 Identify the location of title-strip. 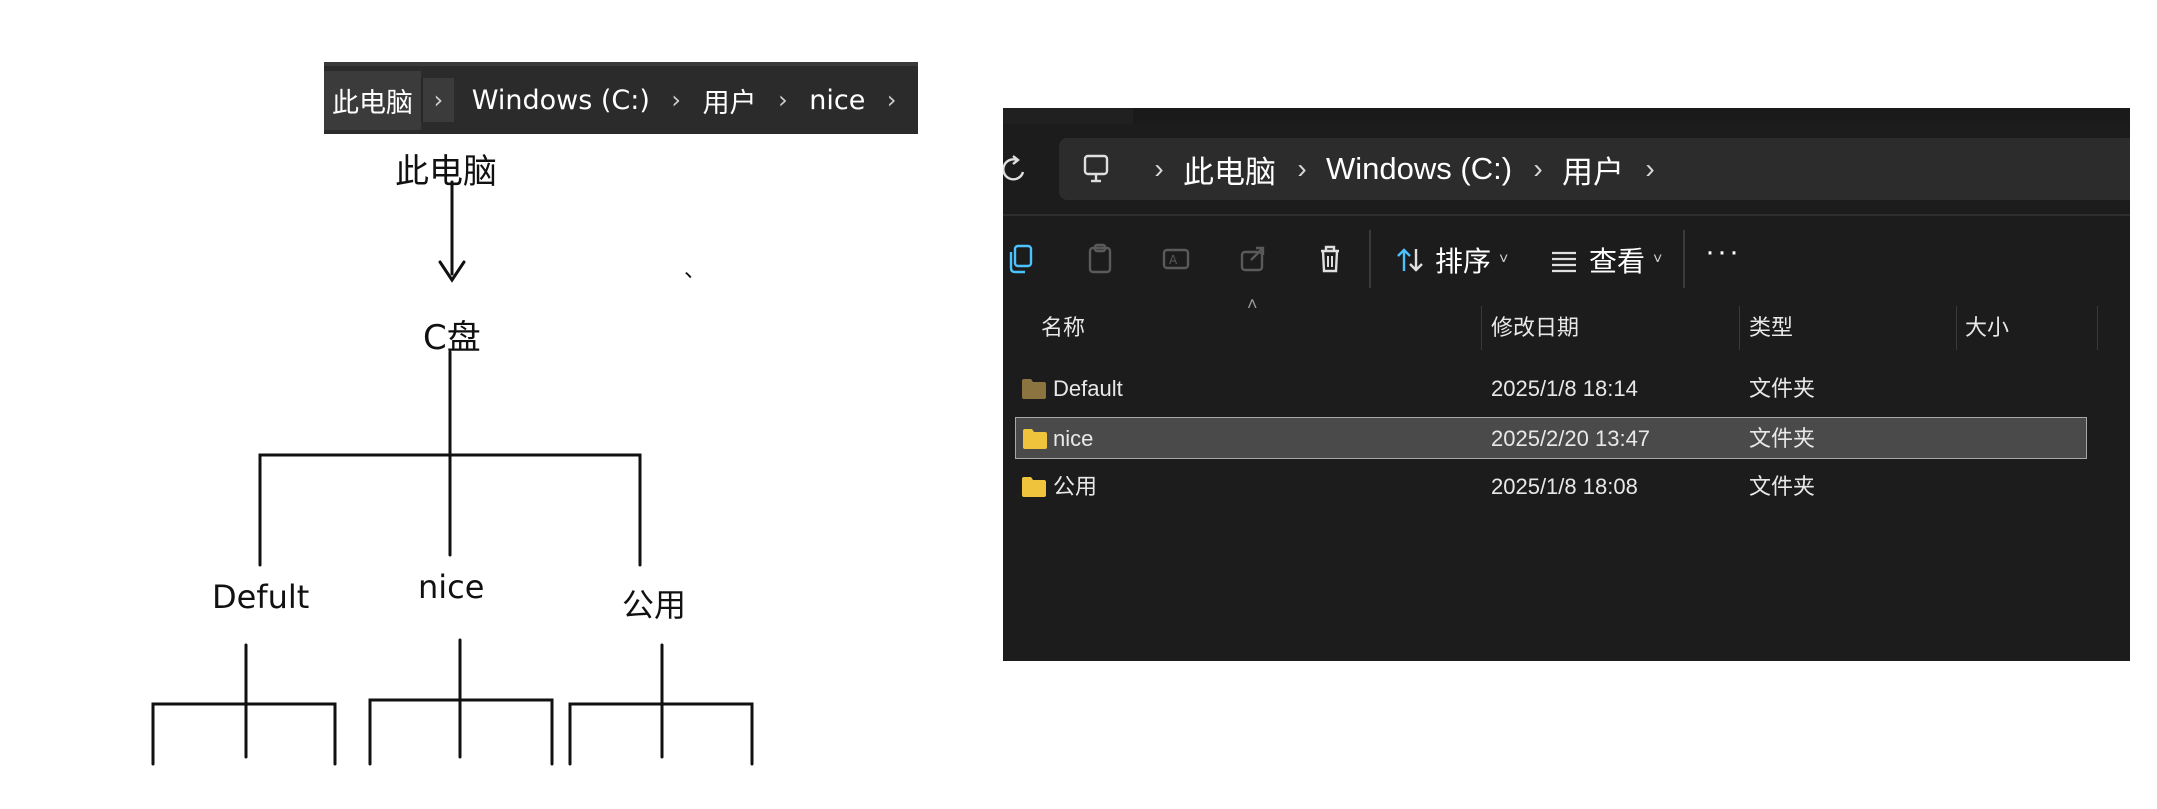
(1566, 116).